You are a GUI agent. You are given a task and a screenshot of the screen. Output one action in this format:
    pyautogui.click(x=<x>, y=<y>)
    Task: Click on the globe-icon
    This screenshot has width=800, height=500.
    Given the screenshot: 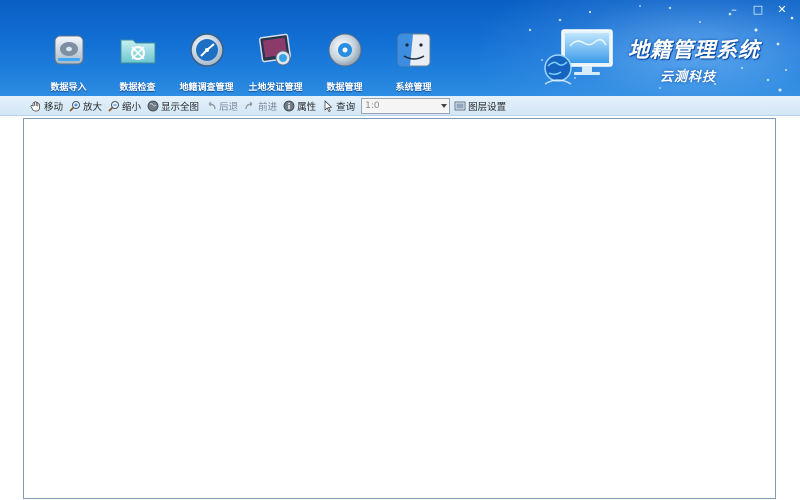 What is the action you would take?
    pyautogui.click(x=153, y=106)
    